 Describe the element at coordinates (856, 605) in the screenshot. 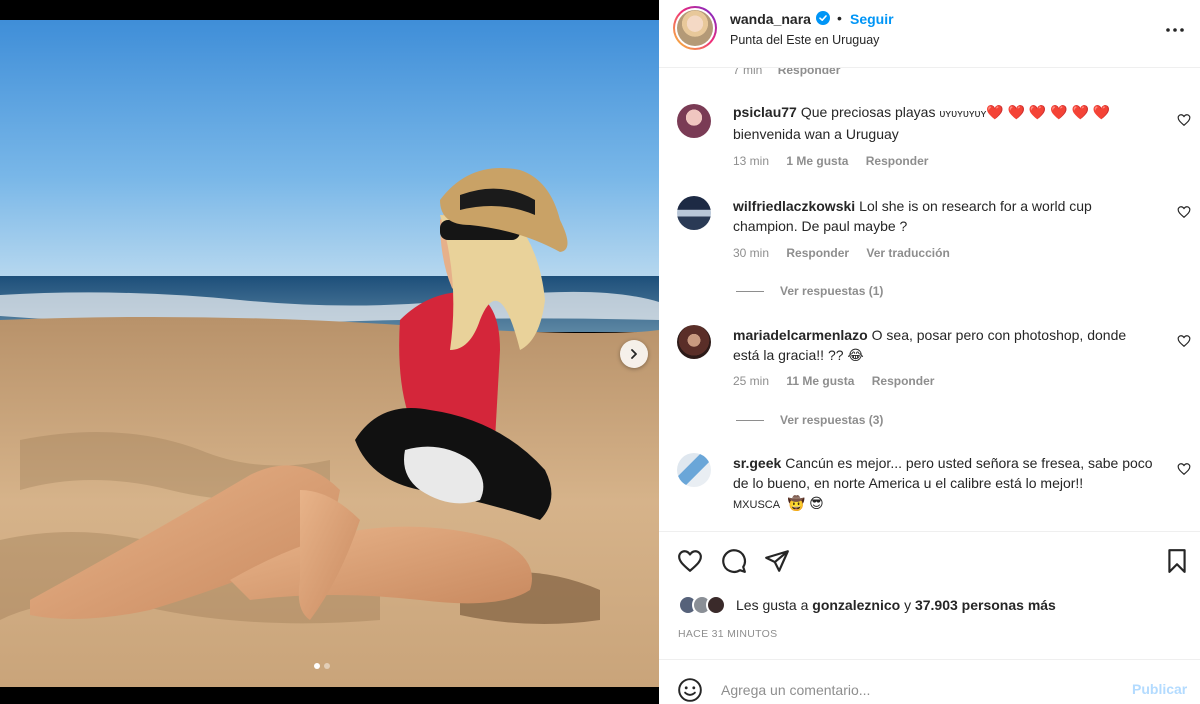

I see `liker-username: gonzaleznico` at that location.